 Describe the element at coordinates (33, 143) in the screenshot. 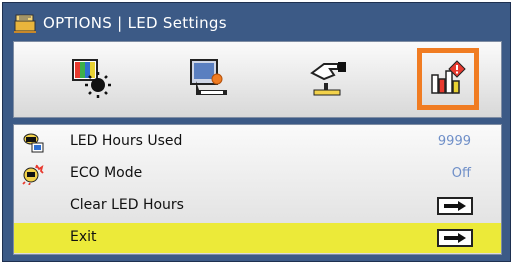

I see `led-hours-icon` at that location.